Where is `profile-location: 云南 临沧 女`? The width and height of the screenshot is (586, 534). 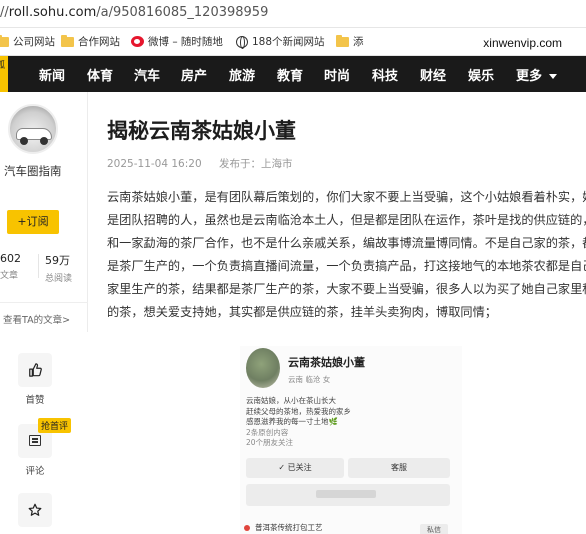
profile-location: 云南 临沧 女 is located at coordinates (309, 379).